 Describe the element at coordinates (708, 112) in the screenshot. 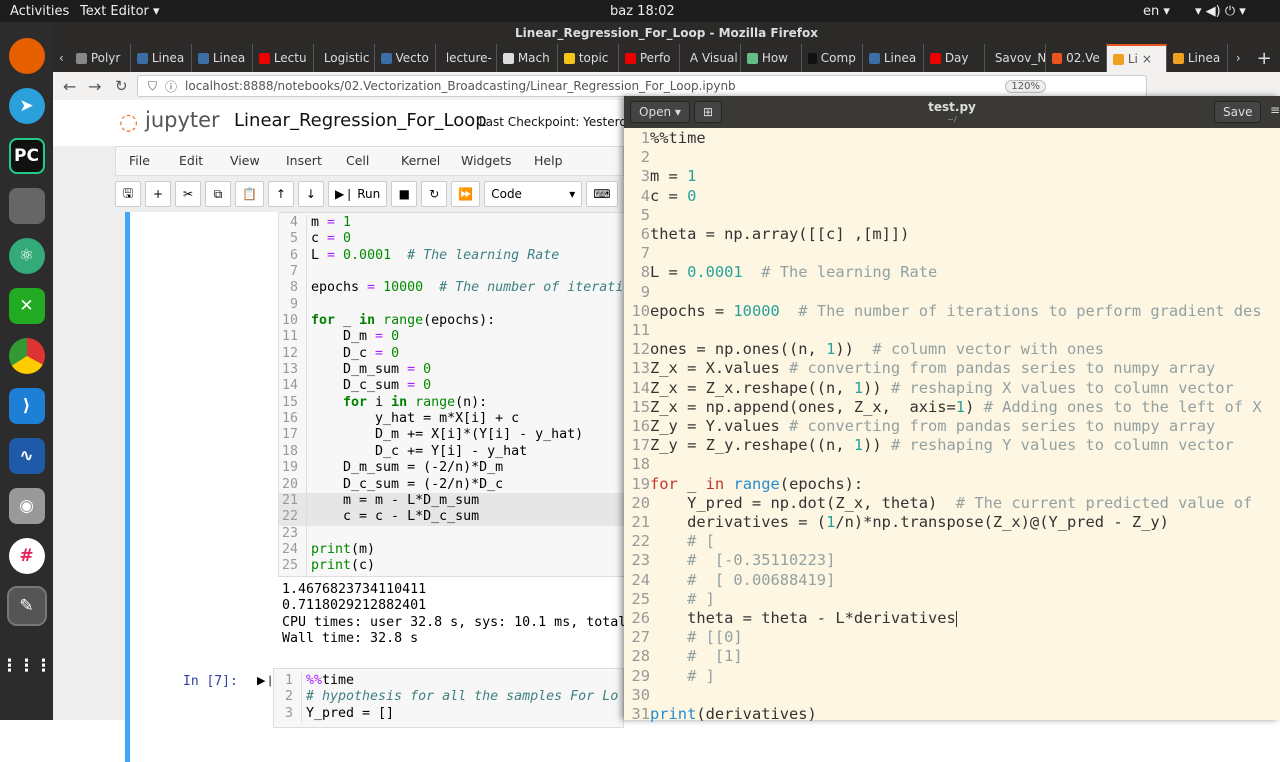

I see `new-document-icon: ⊞` at that location.